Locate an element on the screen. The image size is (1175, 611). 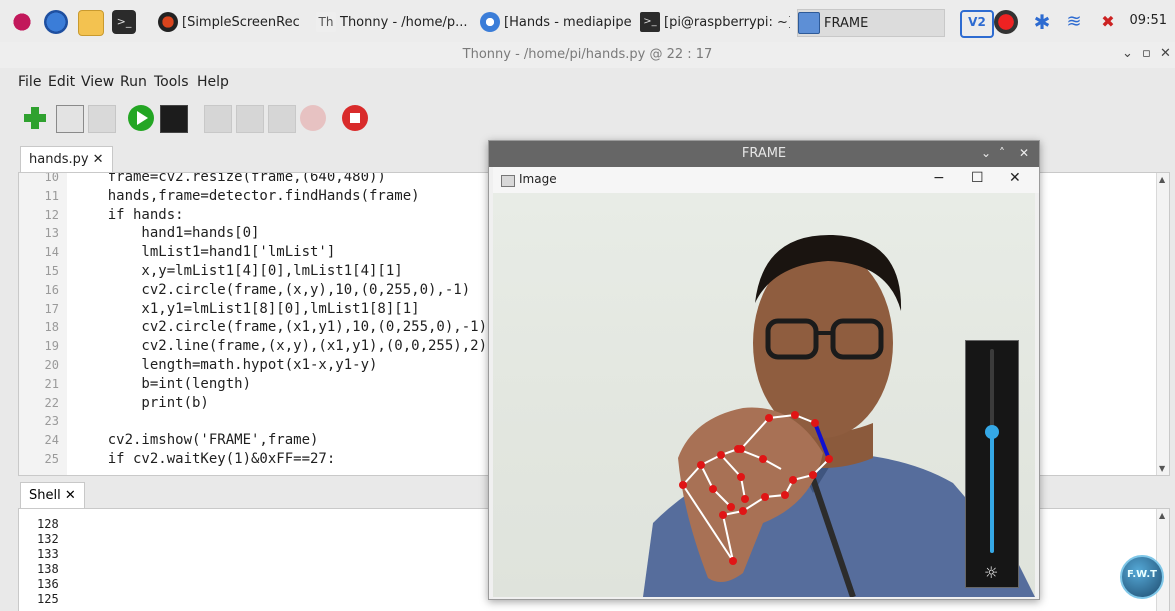
resume-icon is located at coordinates (313, 118).